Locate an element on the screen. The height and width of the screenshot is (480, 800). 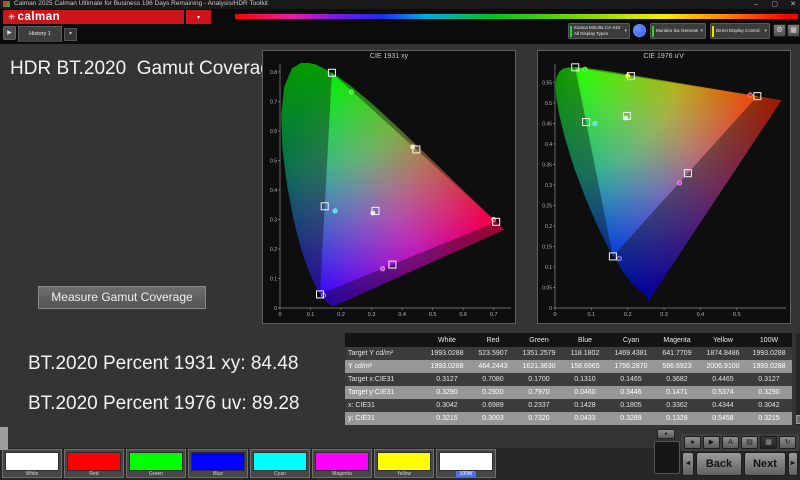
table-cell: 1874.8486 is located at coordinates (723, 353).